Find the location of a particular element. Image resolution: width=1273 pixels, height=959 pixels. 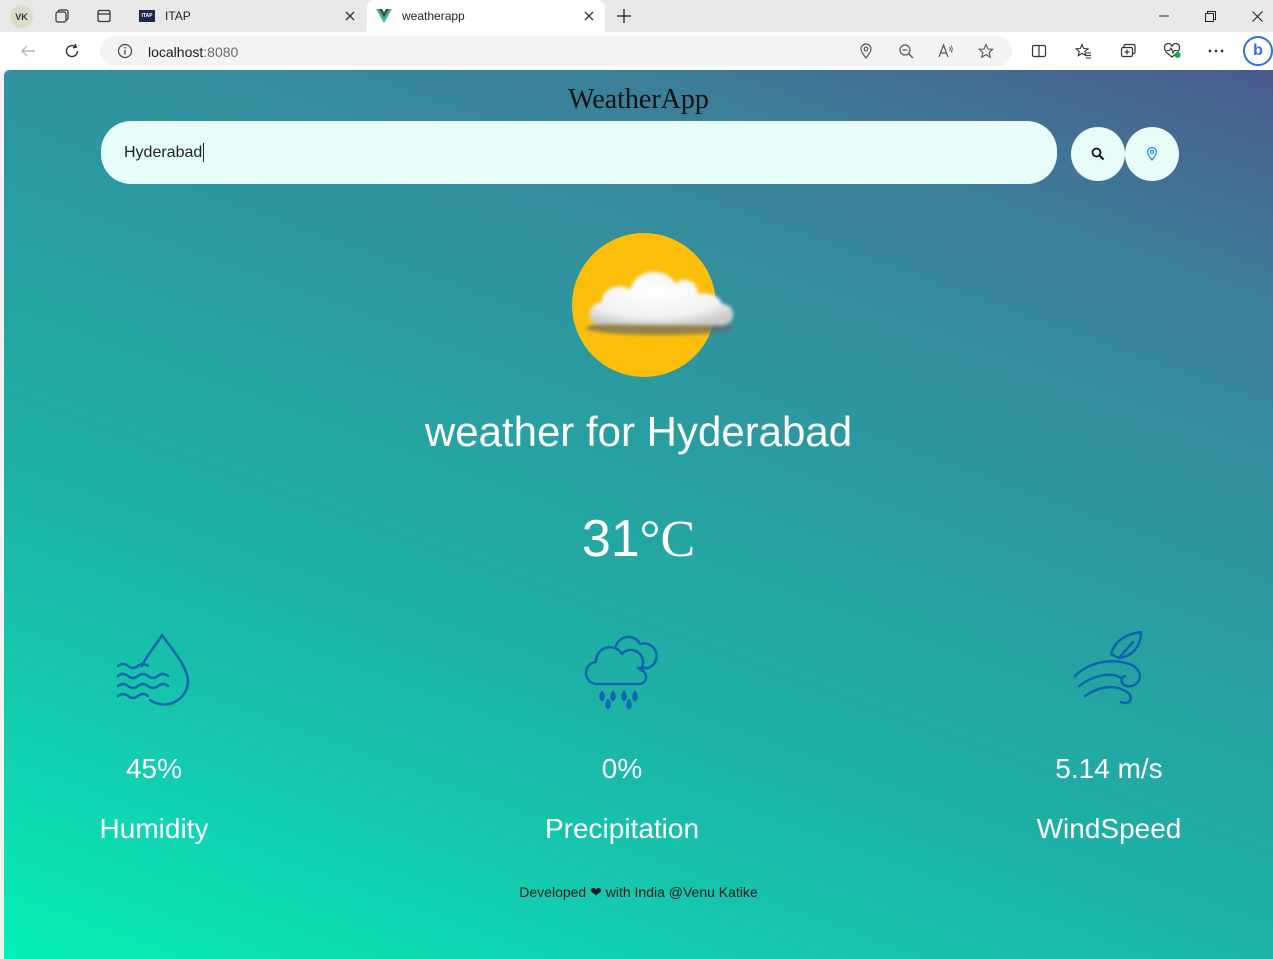

city-heading: weather for Hyderabad is located at coordinates (638, 431).